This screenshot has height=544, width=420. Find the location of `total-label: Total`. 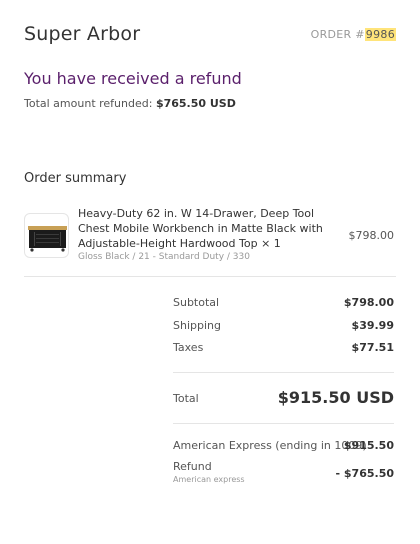

total-label: Total is located at coordinates (186, 398).